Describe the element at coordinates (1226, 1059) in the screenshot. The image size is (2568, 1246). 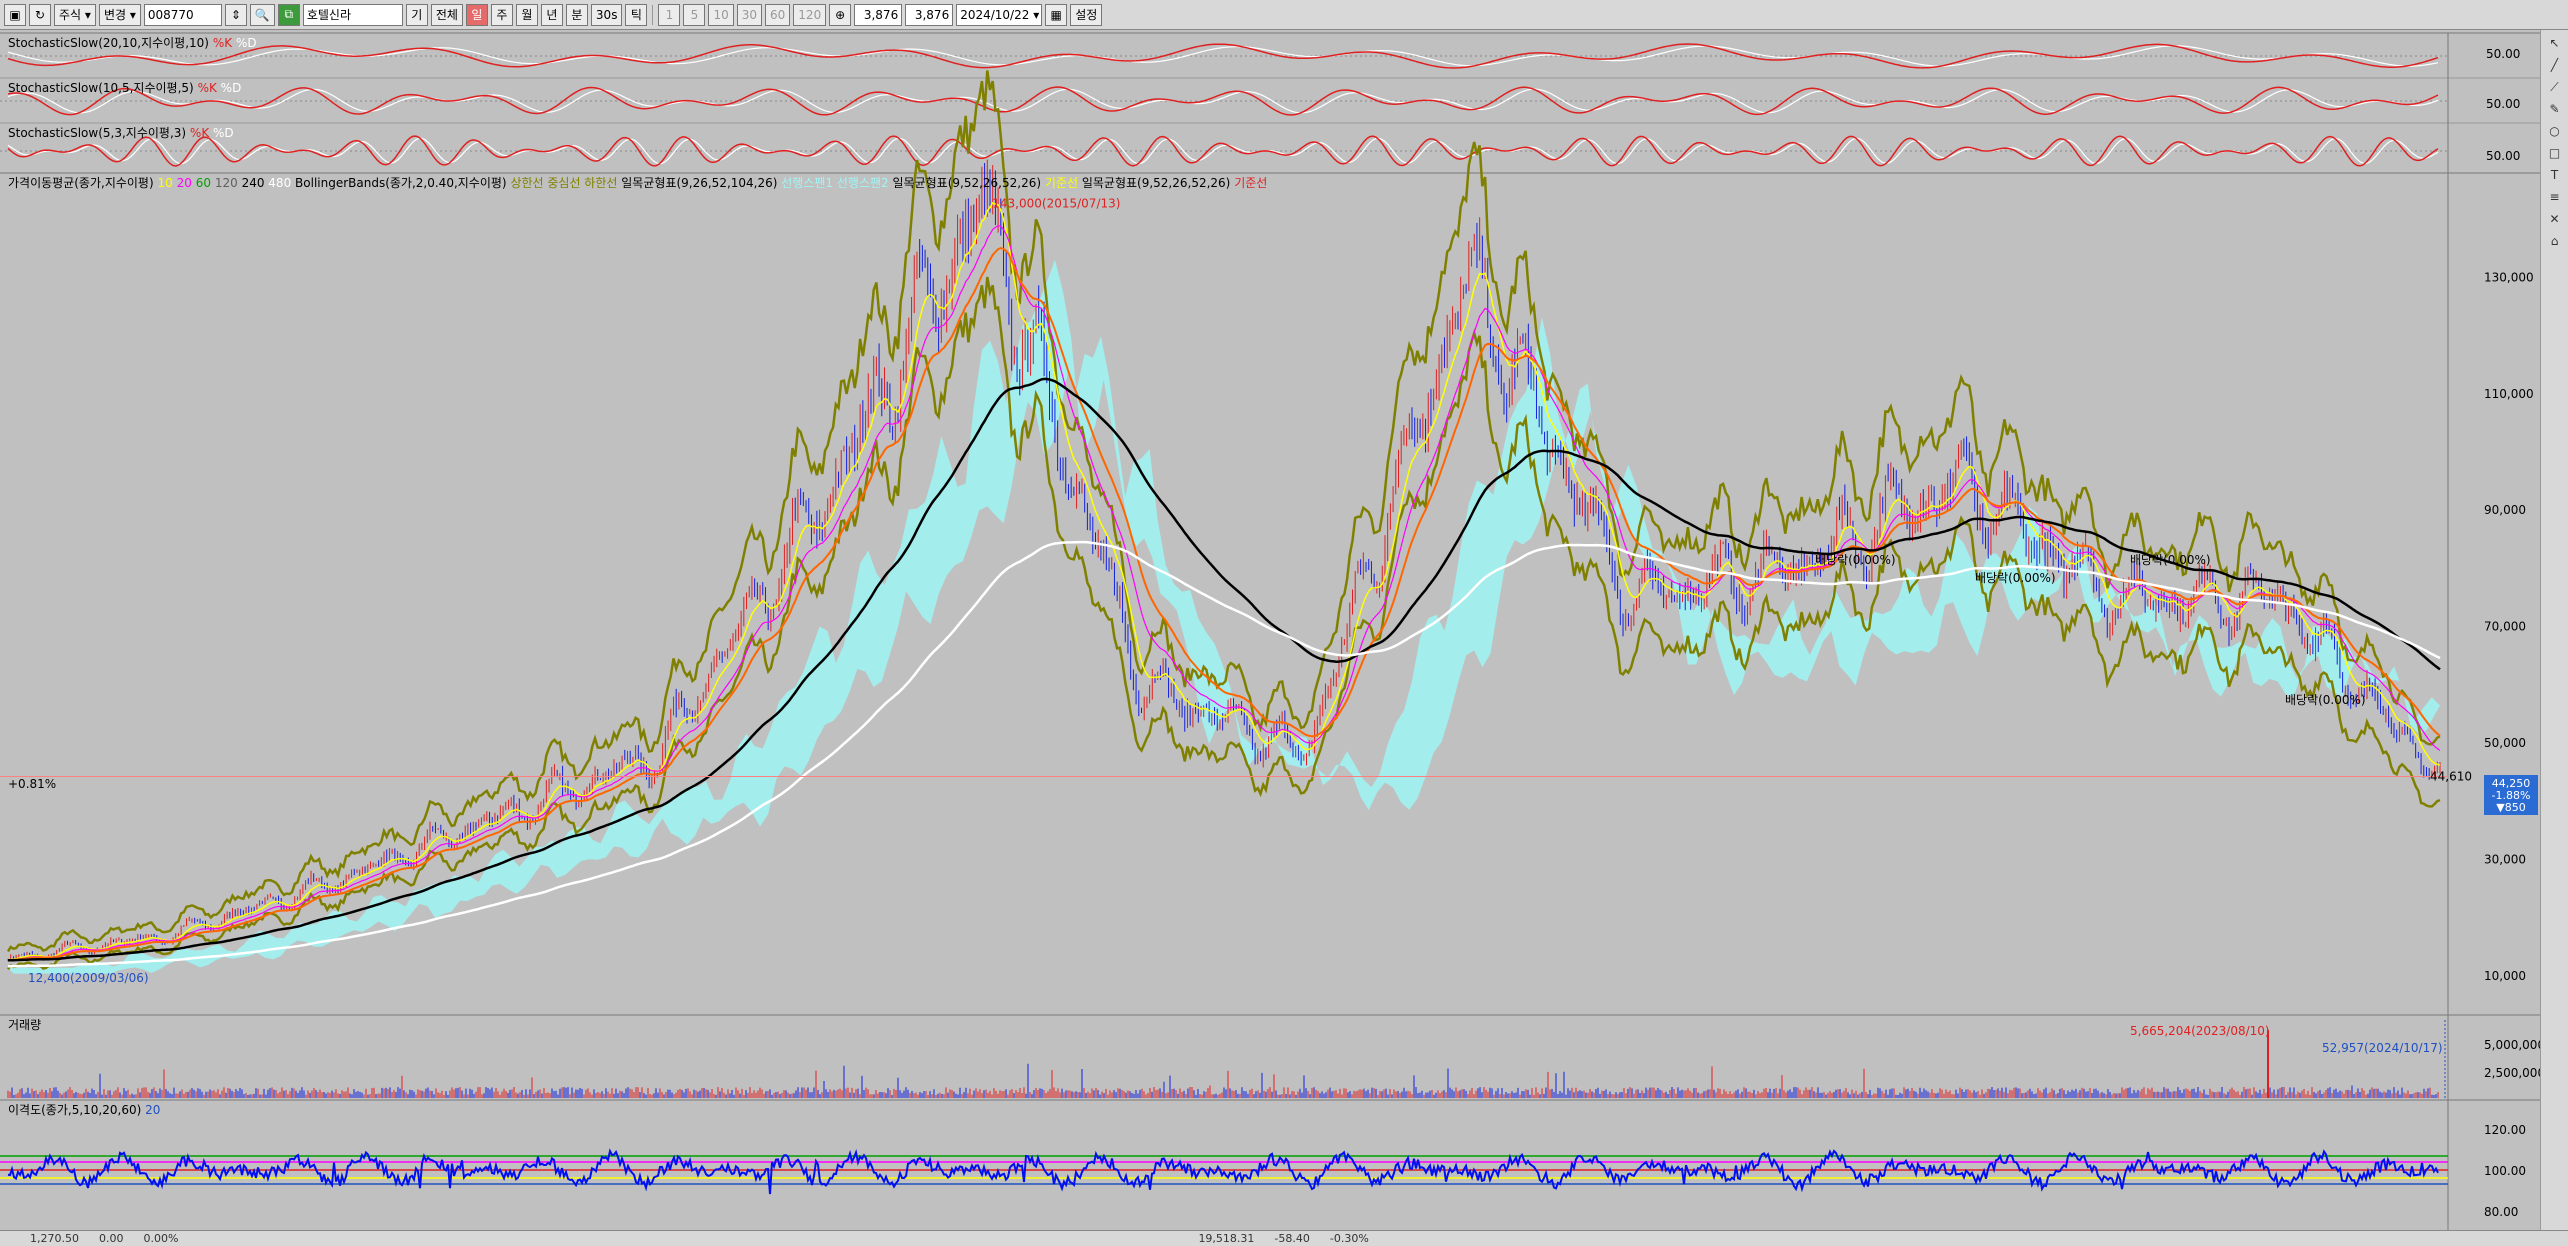
I see `volume-panel` at that location.